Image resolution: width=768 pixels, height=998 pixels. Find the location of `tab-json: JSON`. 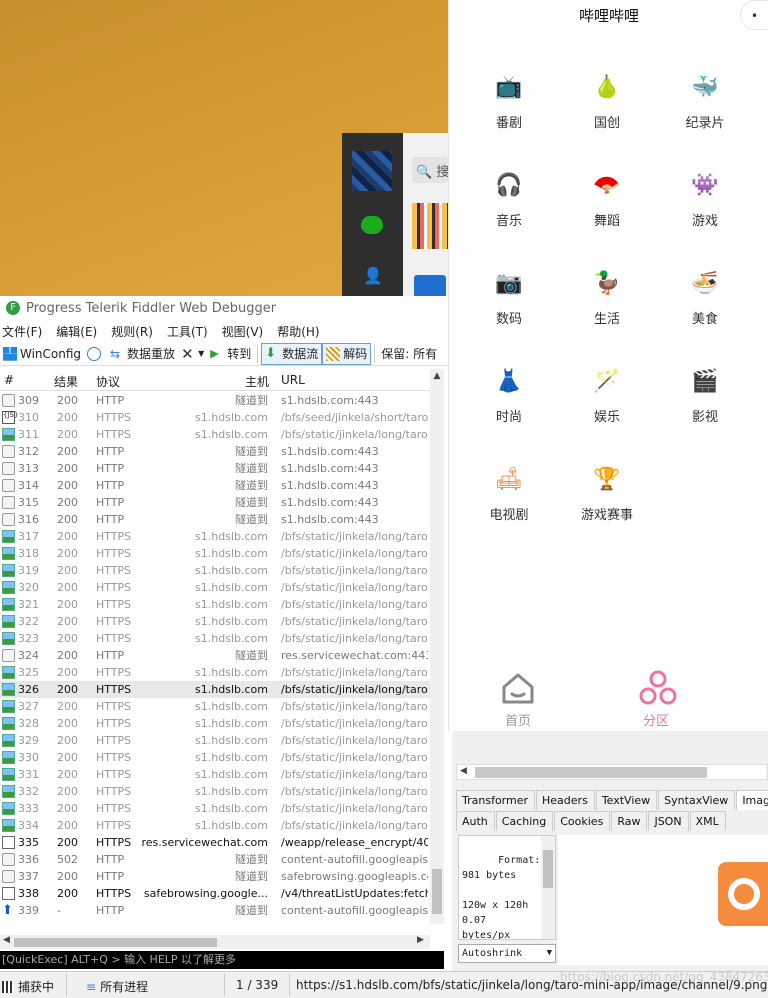

tab-json: JSON is located at coordinates (668, 821).